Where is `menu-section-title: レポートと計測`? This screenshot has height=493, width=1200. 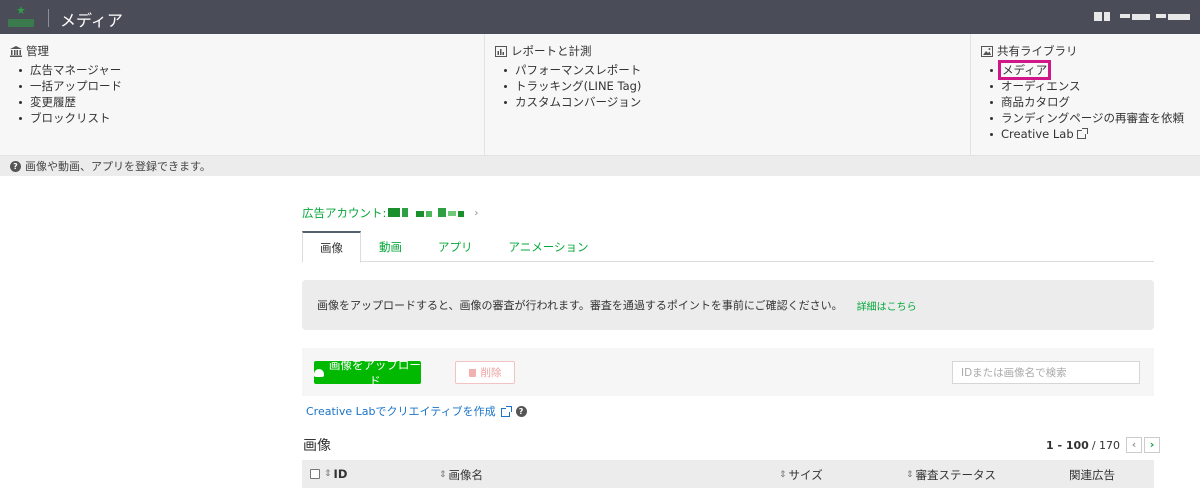
menu-section-title: レポートと計測 is located at coordinates (551, 51).